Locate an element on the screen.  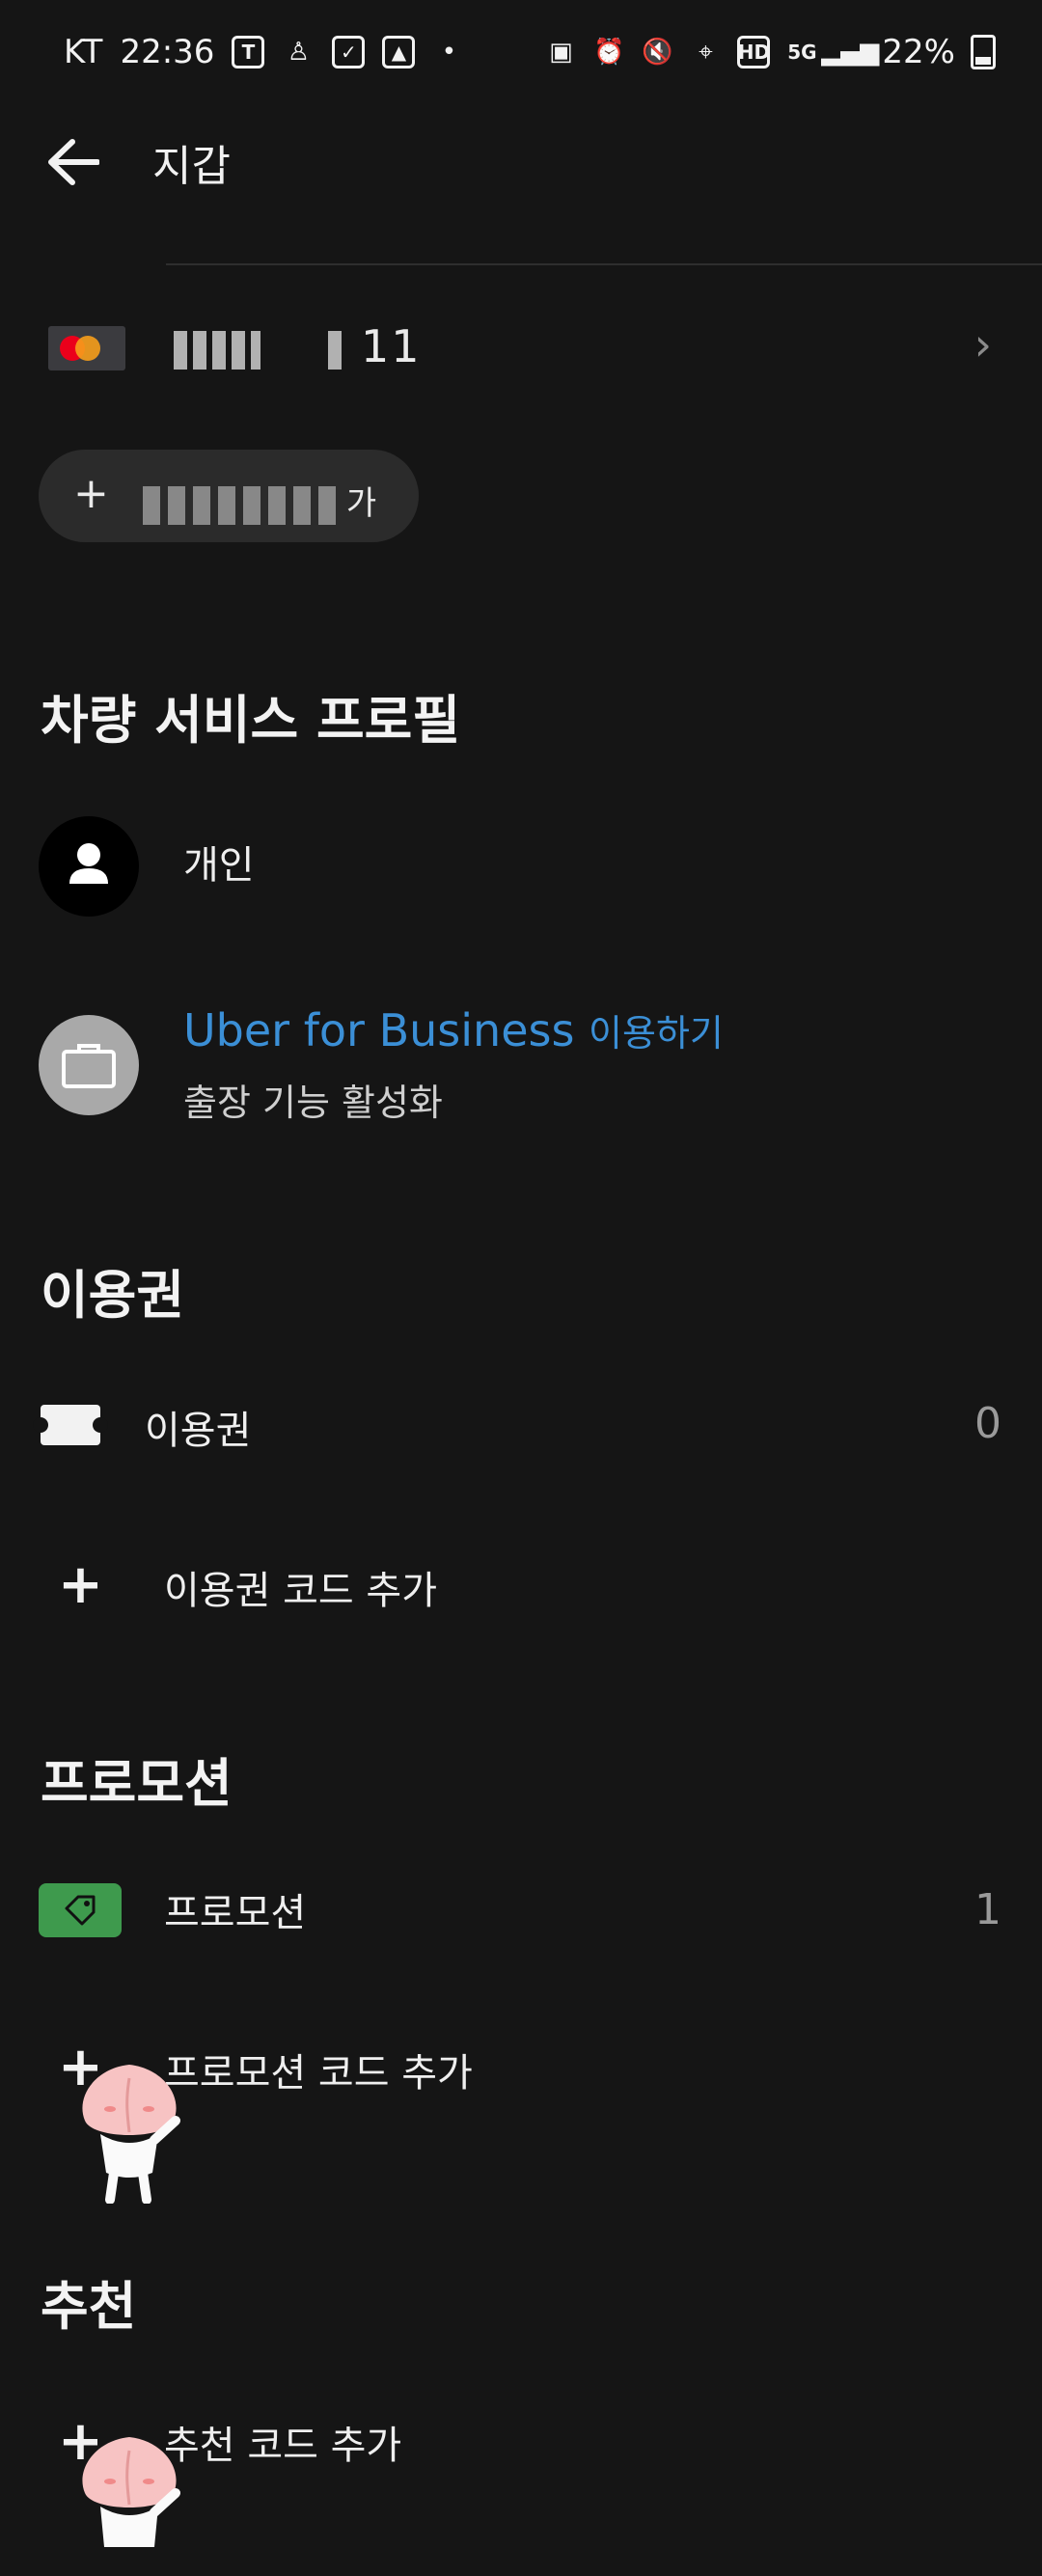
add-payment-method-button: + 가 is located at coordinates (229, 496).